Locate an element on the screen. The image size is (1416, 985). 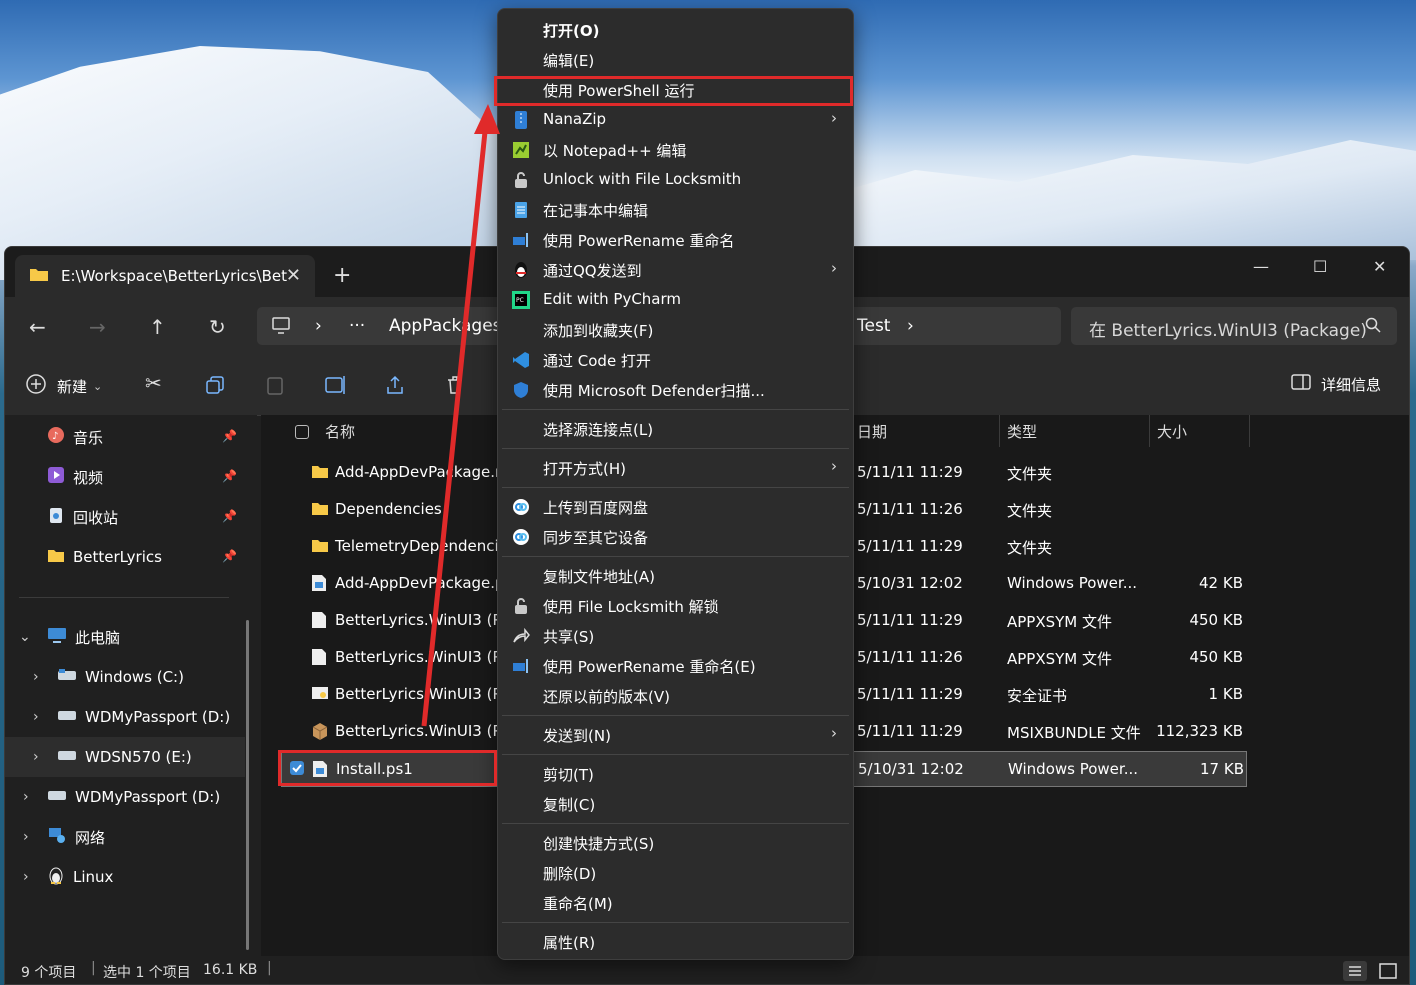
sidebar-item-drive-e: › WDSN570 (E:) is located at coordinates (125, 757).